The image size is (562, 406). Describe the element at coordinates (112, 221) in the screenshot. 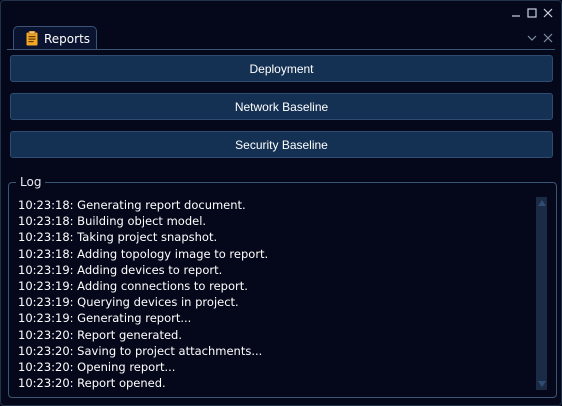

I see `log-line: 10:23:18: Building object model.` at that location.